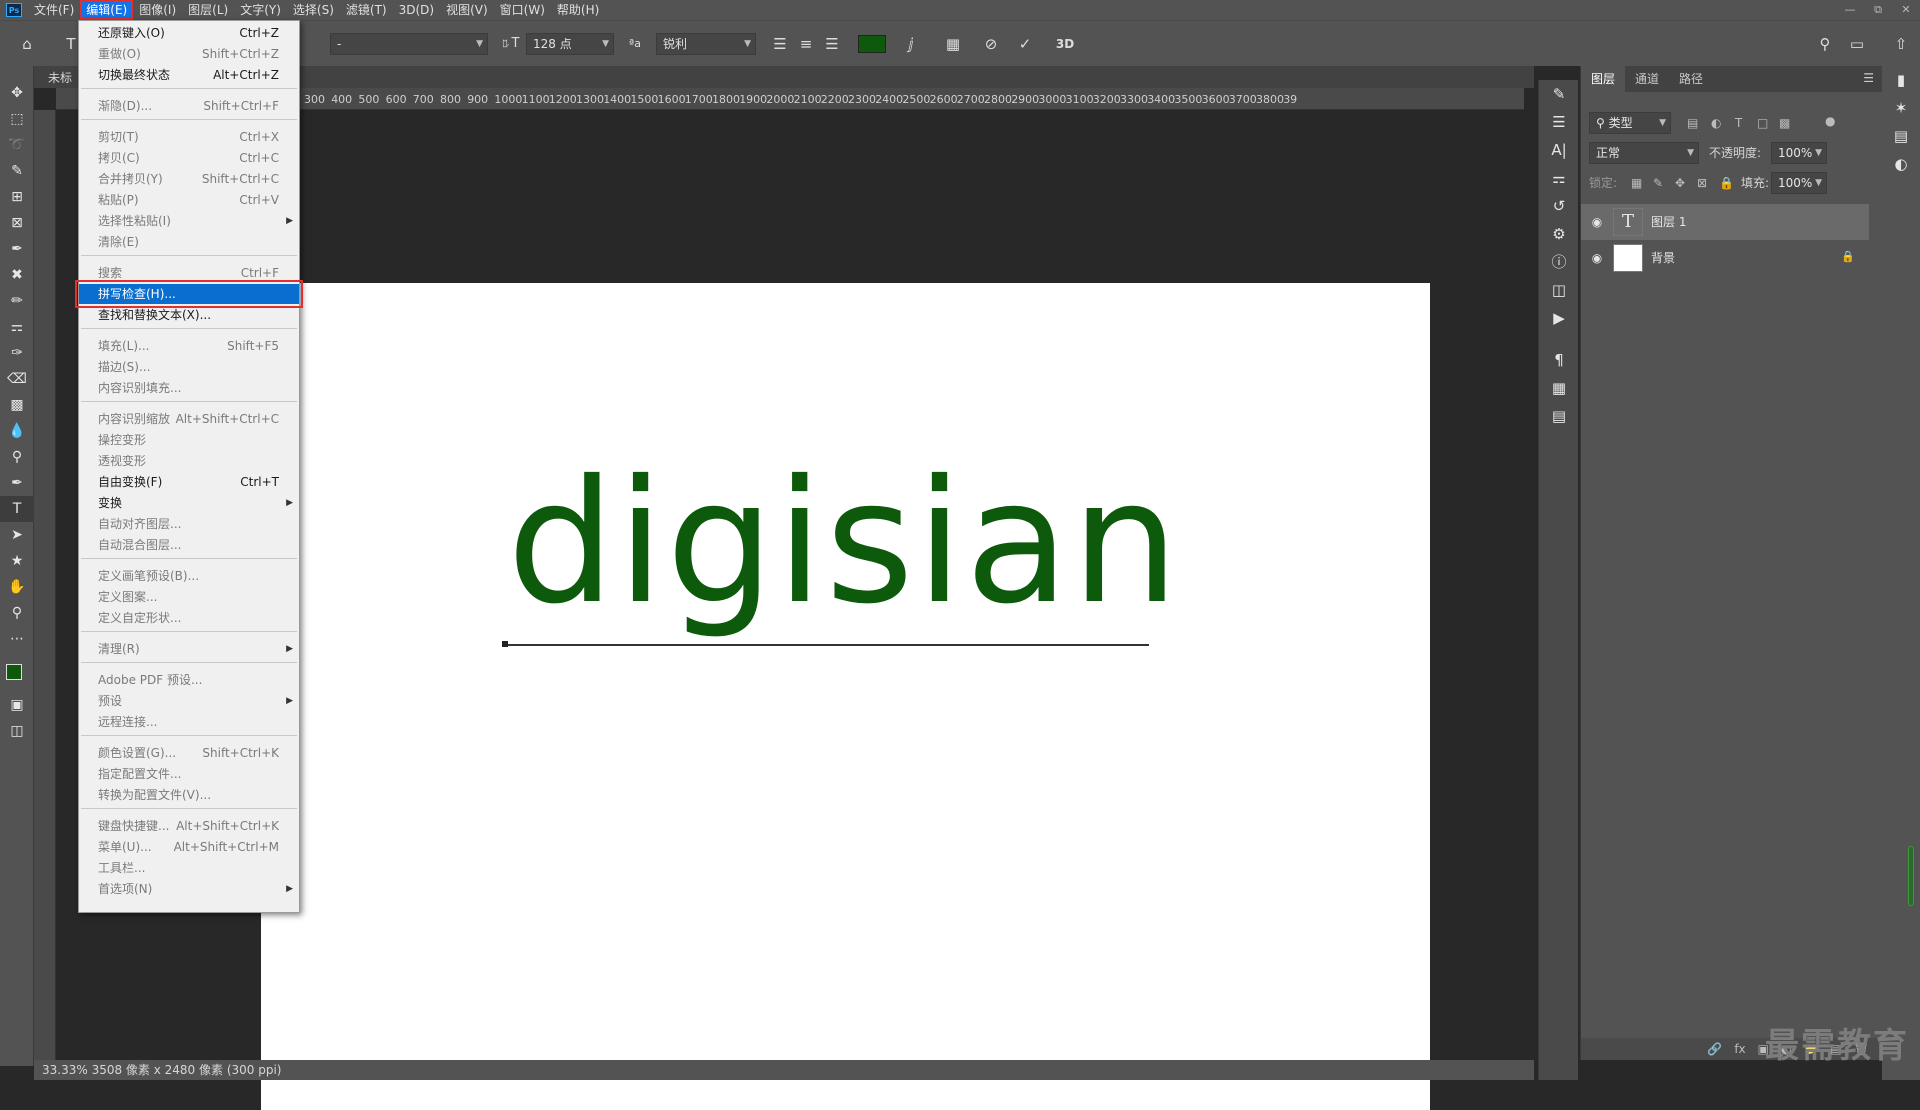 The image size is (1920, 1110). Describe the element at coordinates (1901, 164) in the screenshot. I see `color-icon: ◐` at that location.